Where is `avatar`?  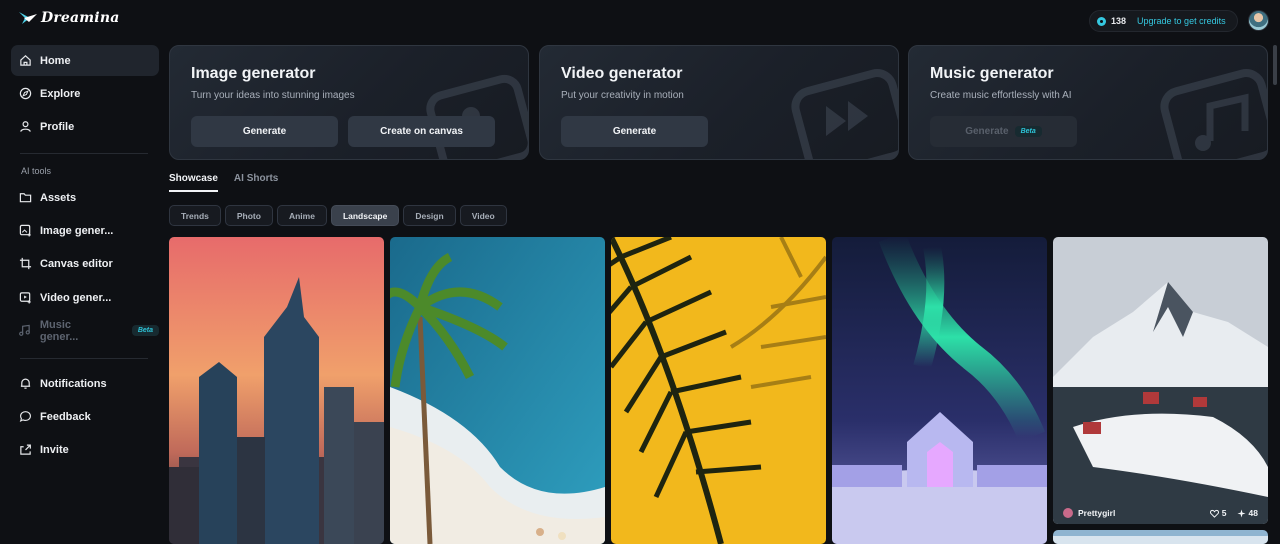 avatar is located at coordinates (1258, 20).